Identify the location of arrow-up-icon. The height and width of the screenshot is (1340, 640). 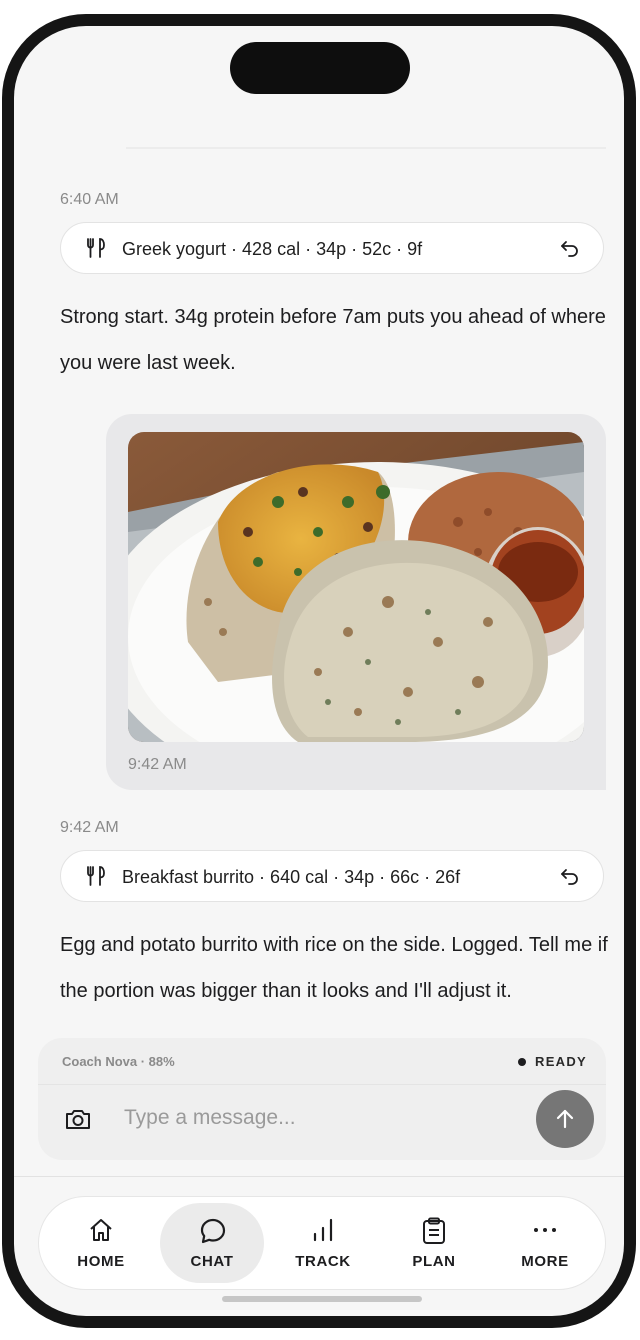
(565, 1119).